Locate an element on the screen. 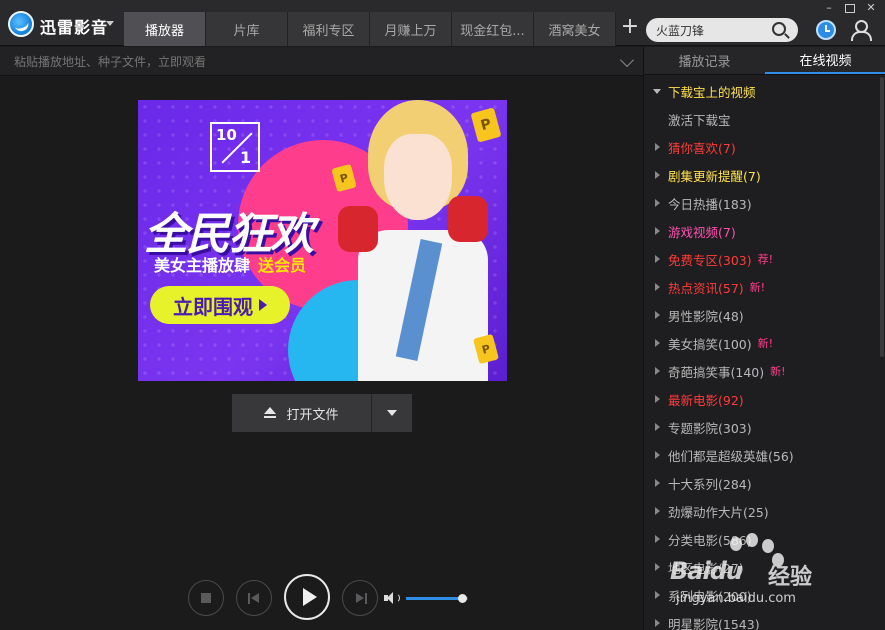 Image resolution: width=885 pixels, height=630 pixels. search-input is located at coordinates (711, 30).